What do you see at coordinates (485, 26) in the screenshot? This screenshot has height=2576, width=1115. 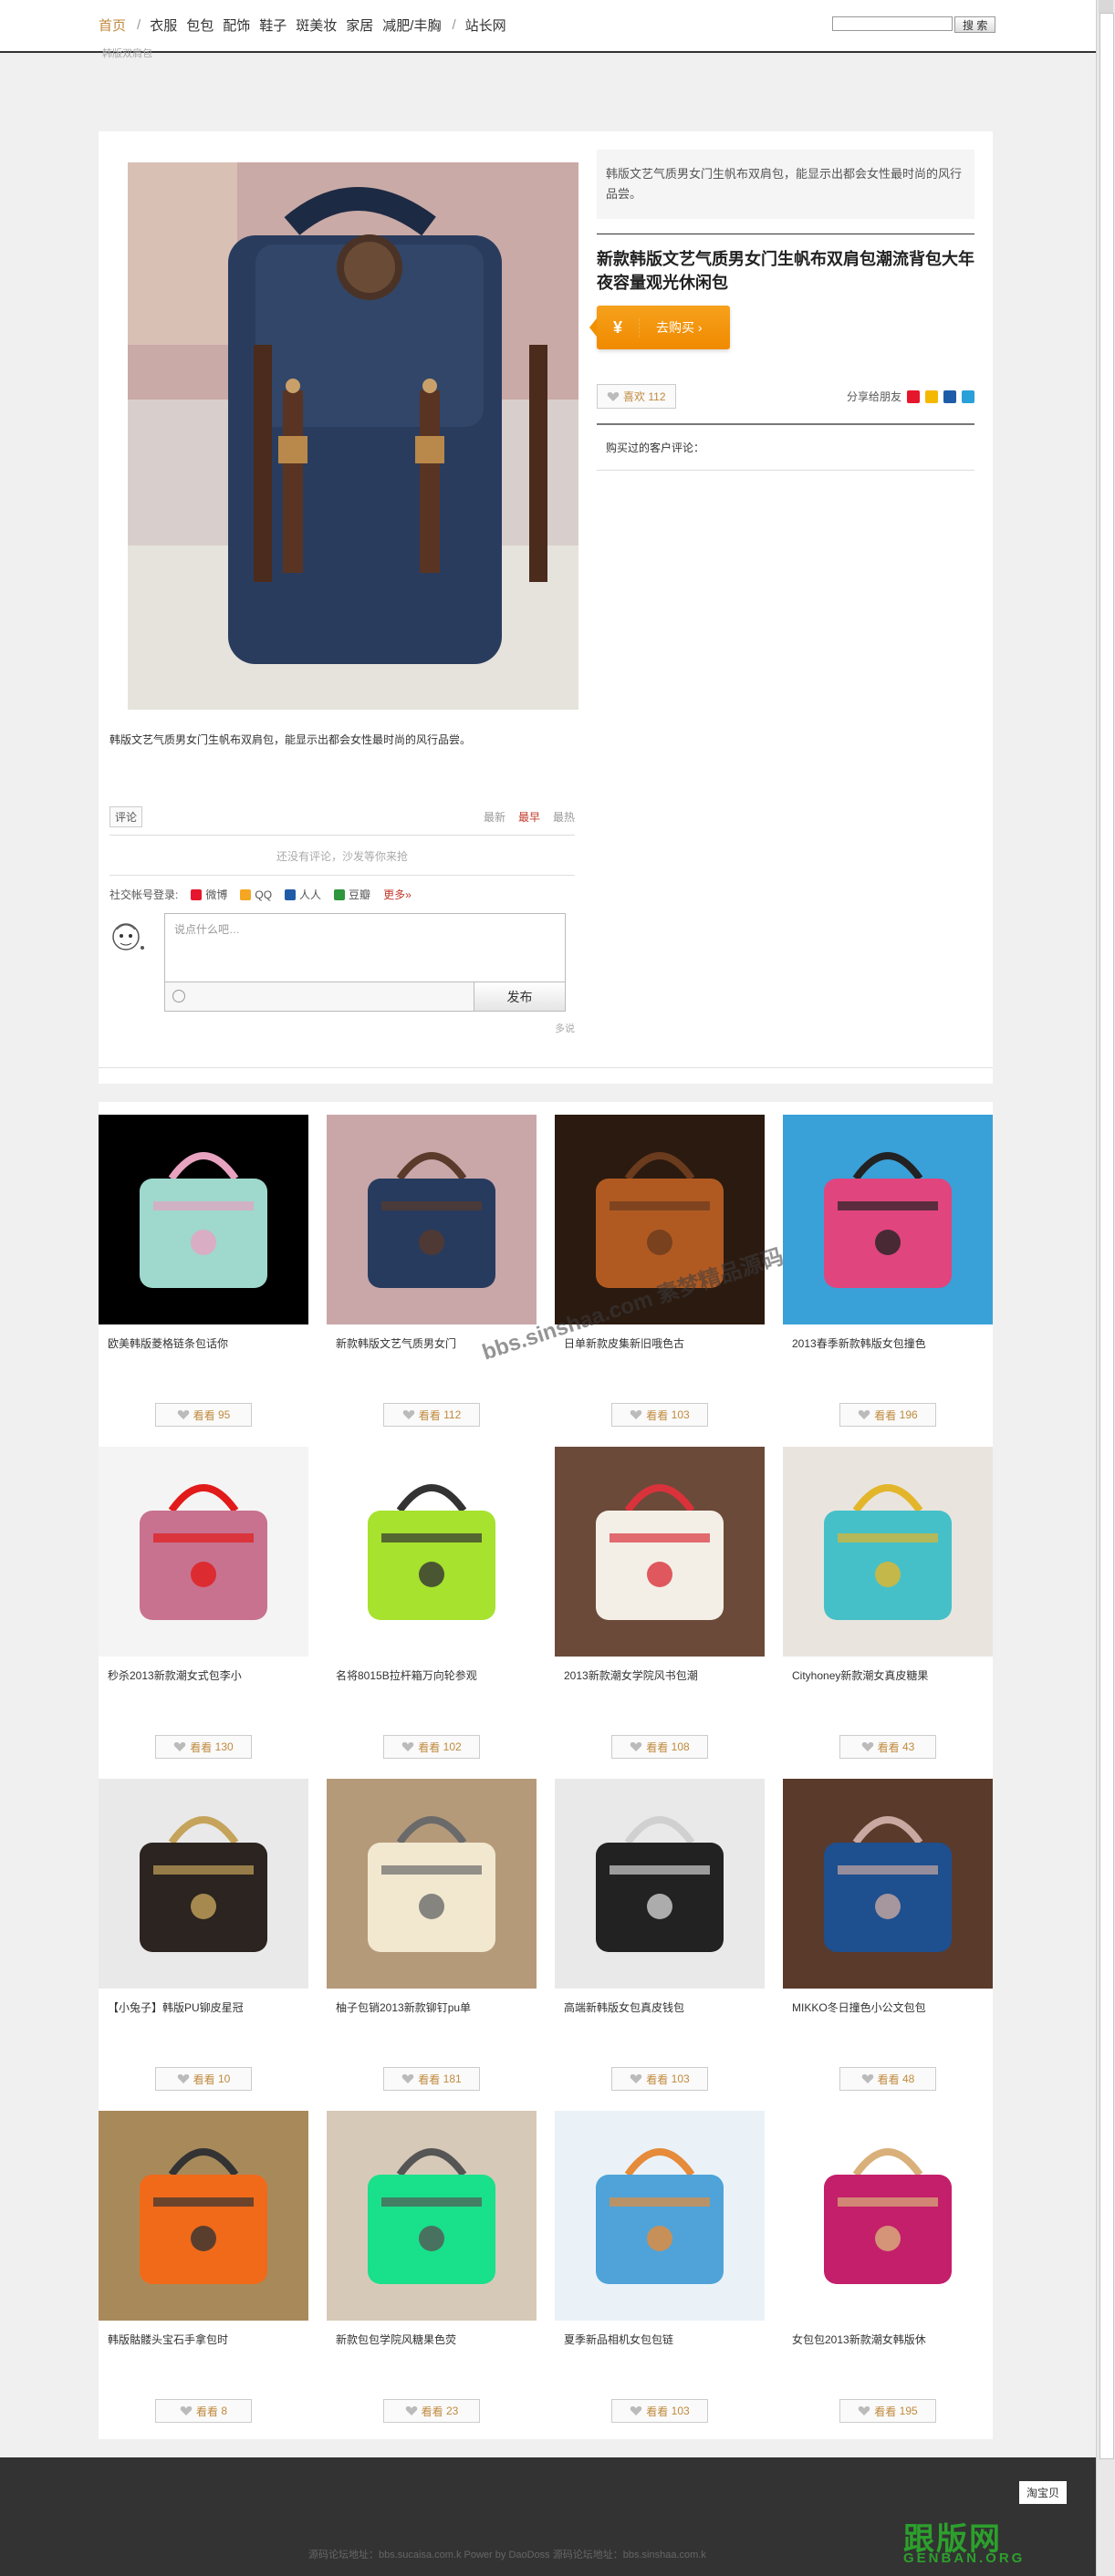 I see `nav-item: 站长网` at bounding box center [485, 26].